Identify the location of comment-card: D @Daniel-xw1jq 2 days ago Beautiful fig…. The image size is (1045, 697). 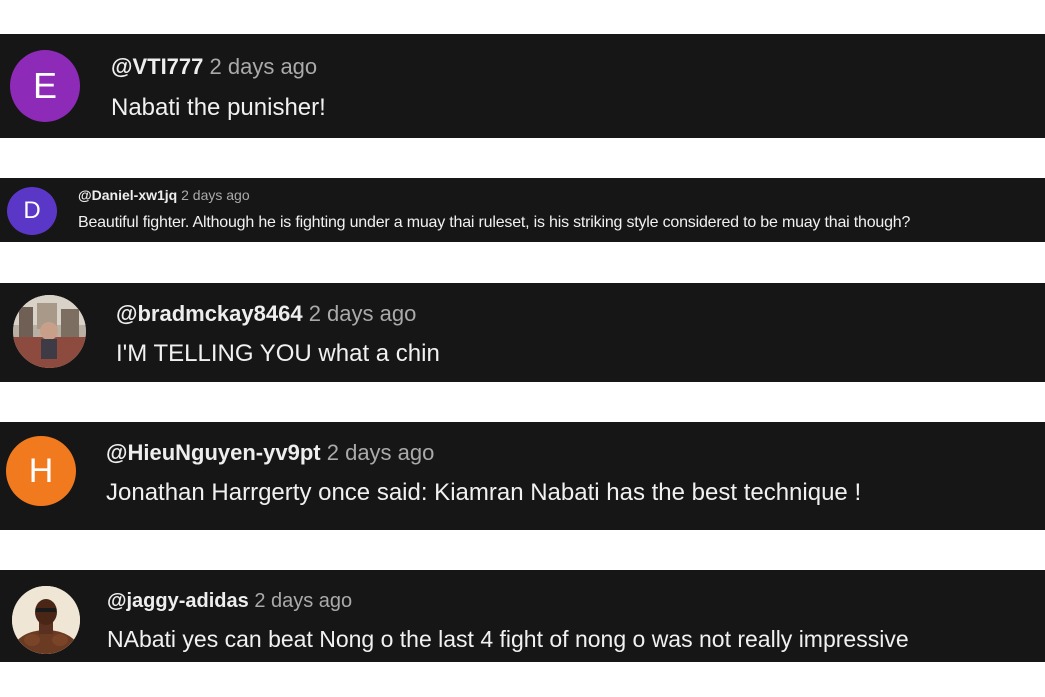
(522, 210).